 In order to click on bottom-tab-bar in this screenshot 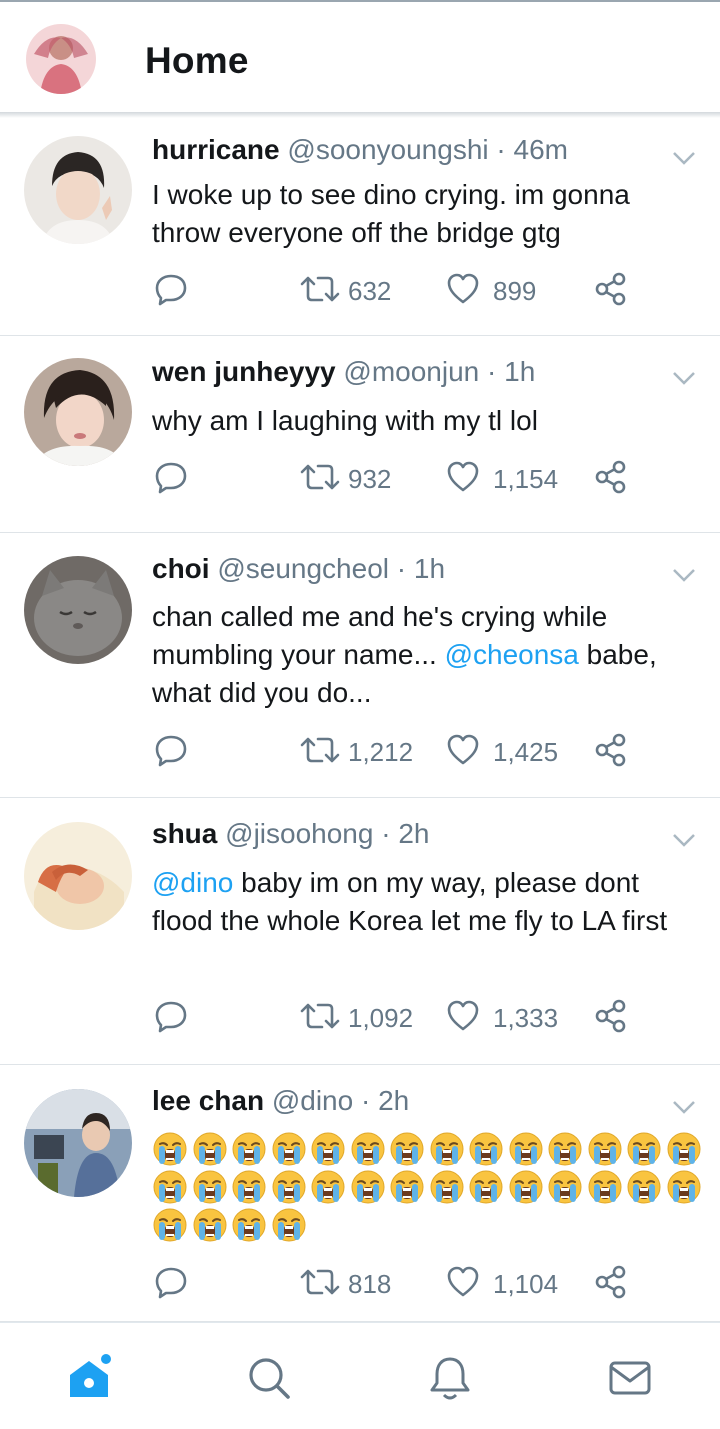, I will do `click(360, 1375)`.